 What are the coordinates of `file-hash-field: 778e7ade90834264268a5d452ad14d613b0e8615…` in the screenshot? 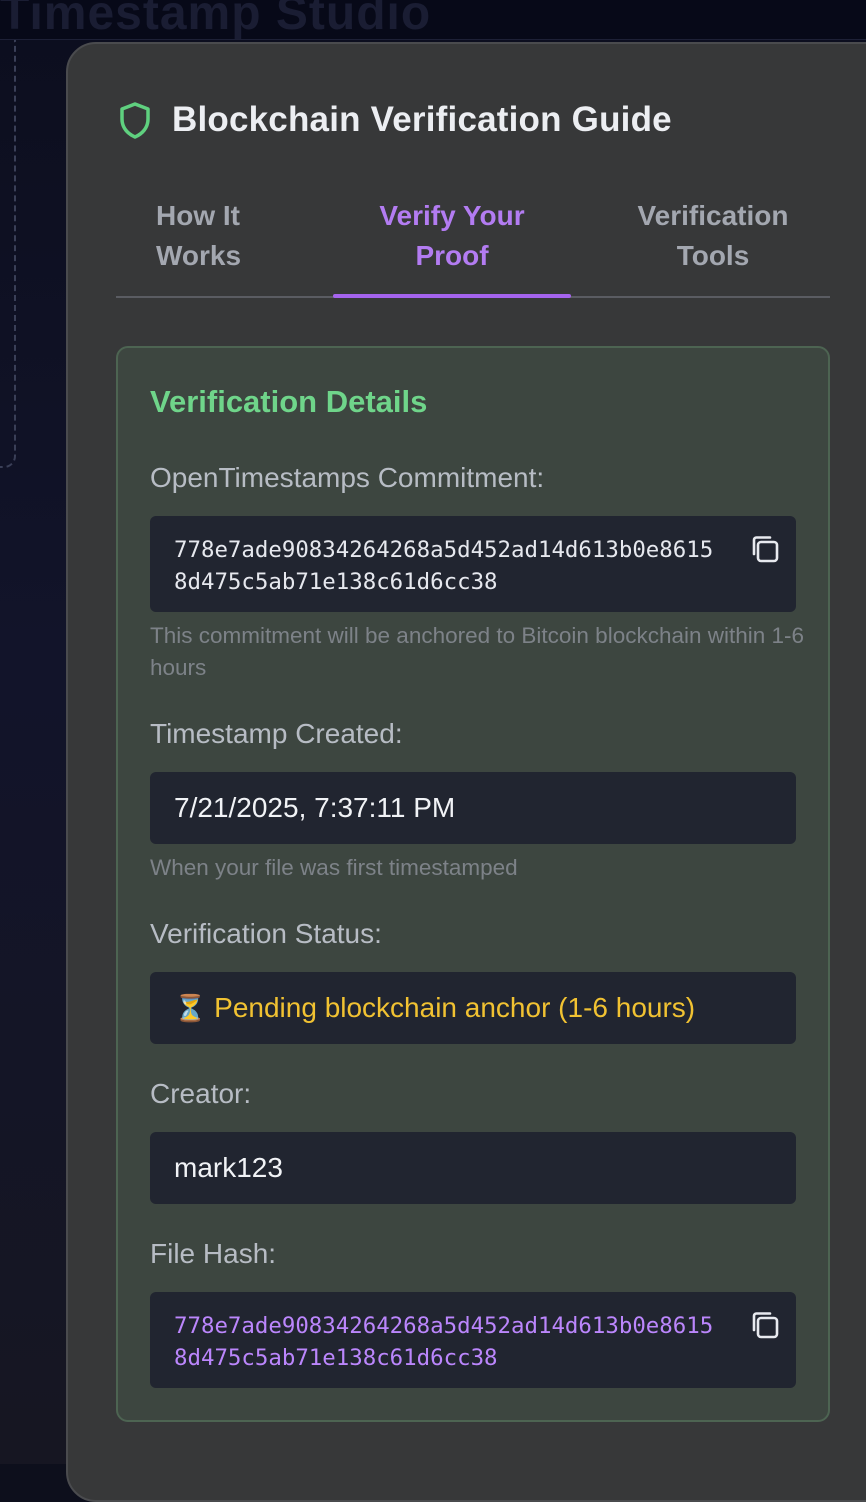 It's located at (473, 1340).